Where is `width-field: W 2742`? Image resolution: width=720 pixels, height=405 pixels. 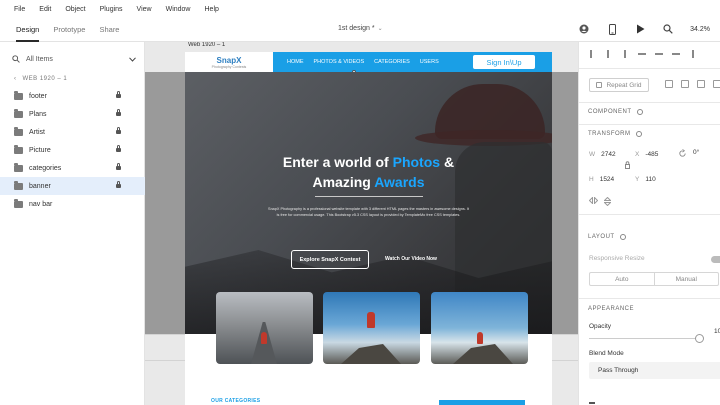
width-field: W 2742 is located at coordinates (602, 154).